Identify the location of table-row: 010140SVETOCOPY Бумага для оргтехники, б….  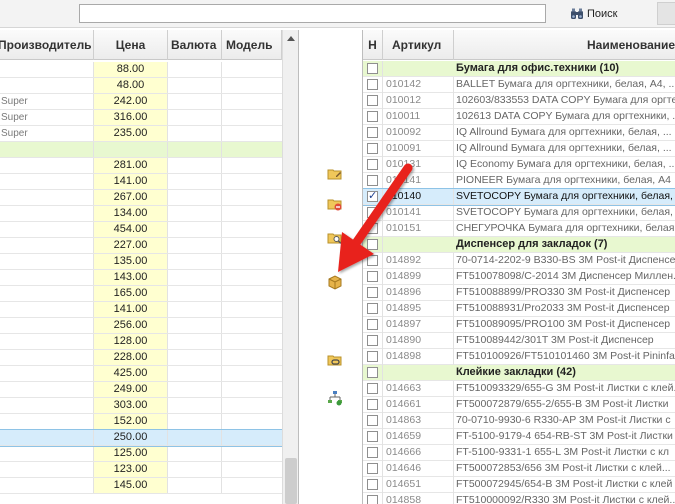
(519, 197).